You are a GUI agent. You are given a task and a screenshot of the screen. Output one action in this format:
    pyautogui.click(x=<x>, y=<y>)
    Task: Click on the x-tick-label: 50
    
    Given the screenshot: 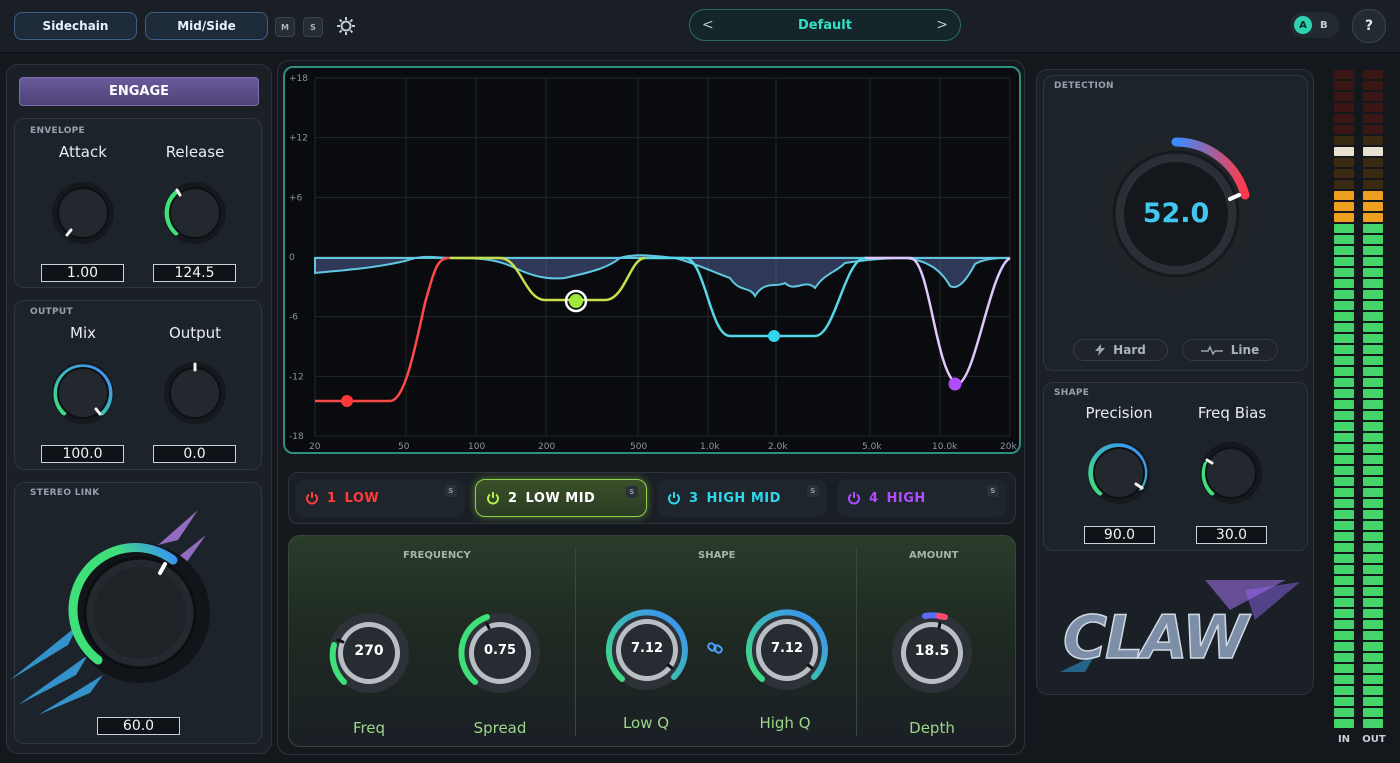 What is the action you would take?
    pyautogui.click(x=404, y=447)
    